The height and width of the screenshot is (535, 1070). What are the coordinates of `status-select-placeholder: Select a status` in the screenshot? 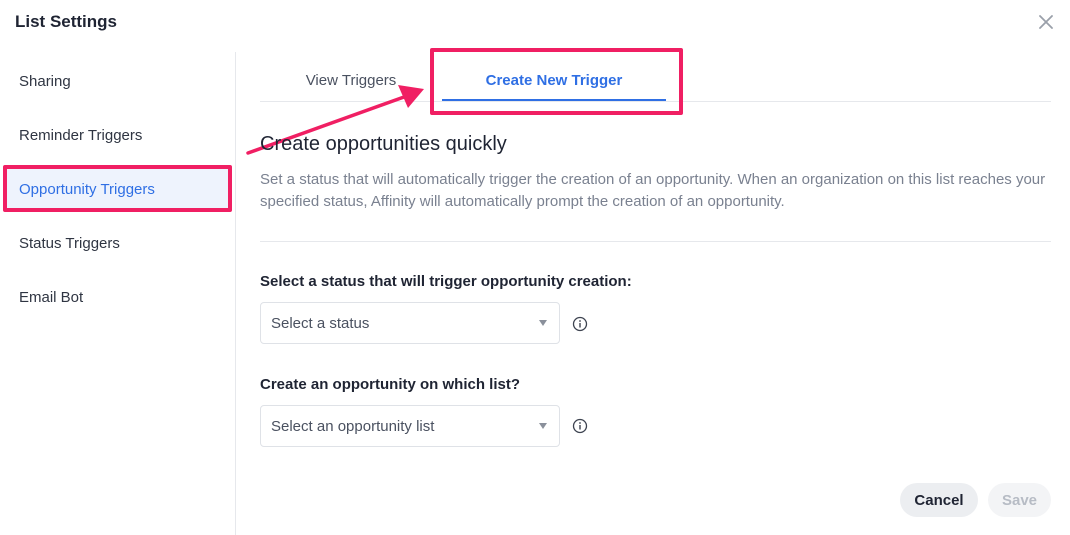 It's located at (320, 323).